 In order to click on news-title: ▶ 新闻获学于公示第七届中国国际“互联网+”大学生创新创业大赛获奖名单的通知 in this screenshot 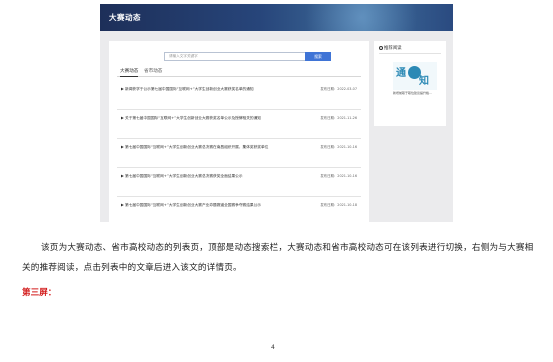, I will do `click(211, 89)`.